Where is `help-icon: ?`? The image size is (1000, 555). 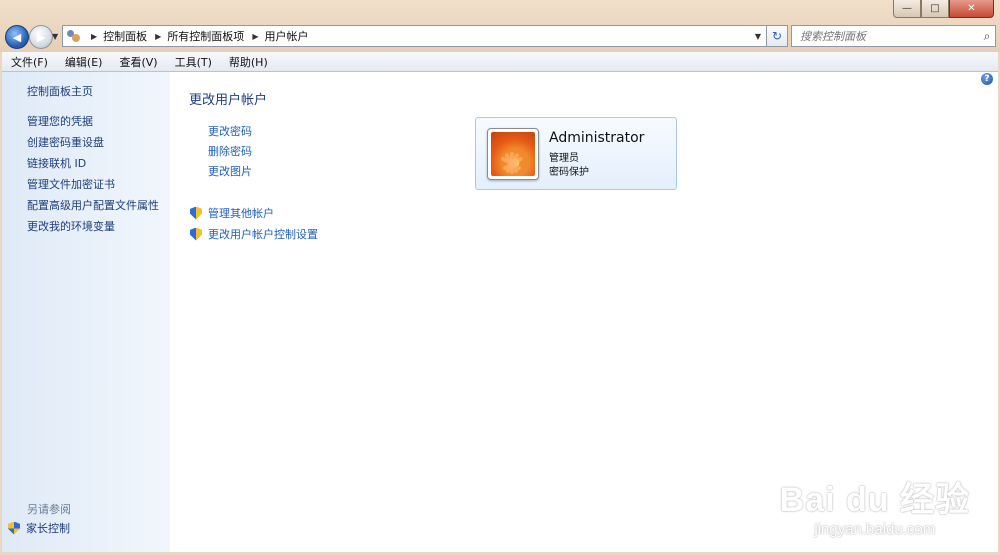
help-icon: ? is located at coordinates (987, 79).